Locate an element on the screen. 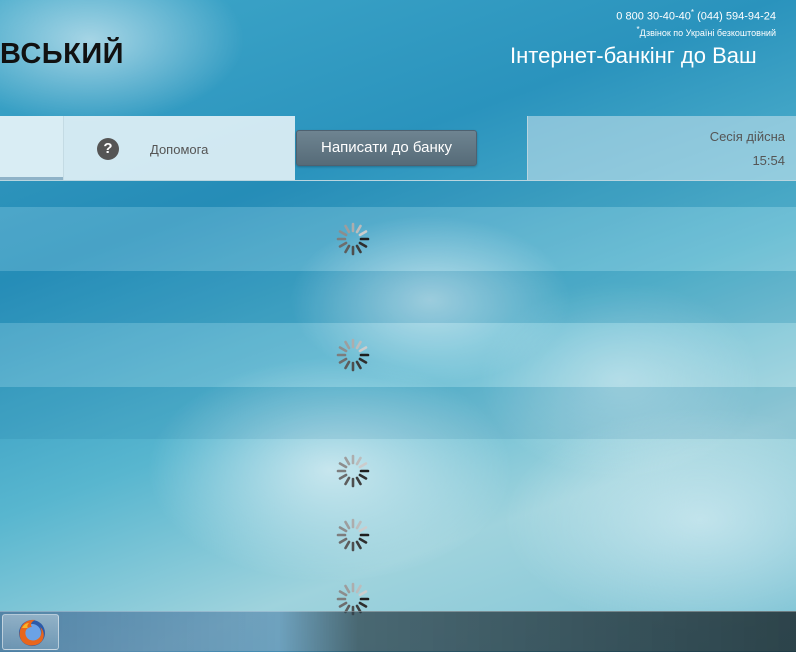 This screenshot has width=796, height=652. session-time: 15:54 is located at coordinates (768, 160).